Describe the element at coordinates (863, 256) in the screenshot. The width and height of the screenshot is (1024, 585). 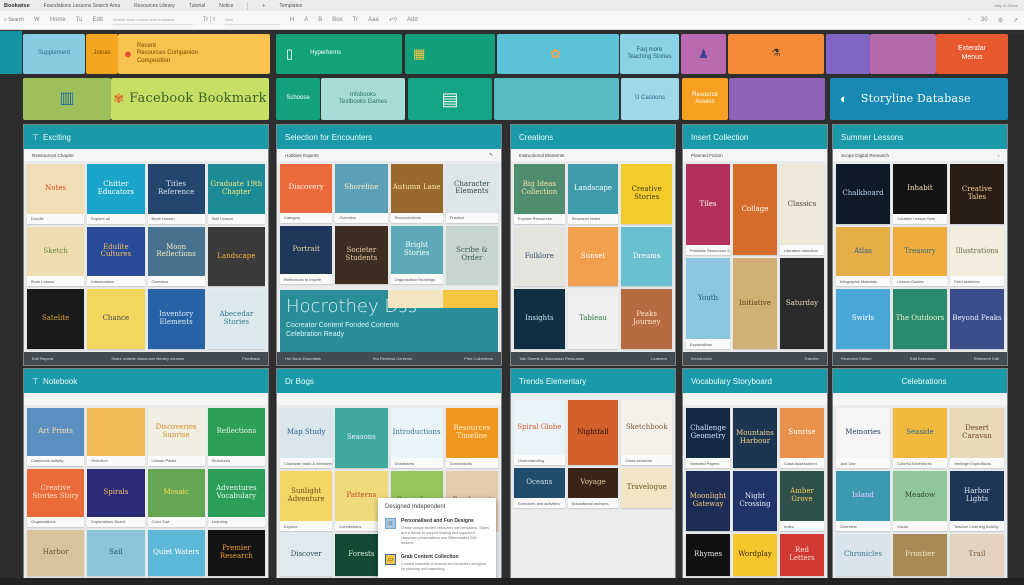
I see `book-card: Atlas Infographic Materials` at that location.